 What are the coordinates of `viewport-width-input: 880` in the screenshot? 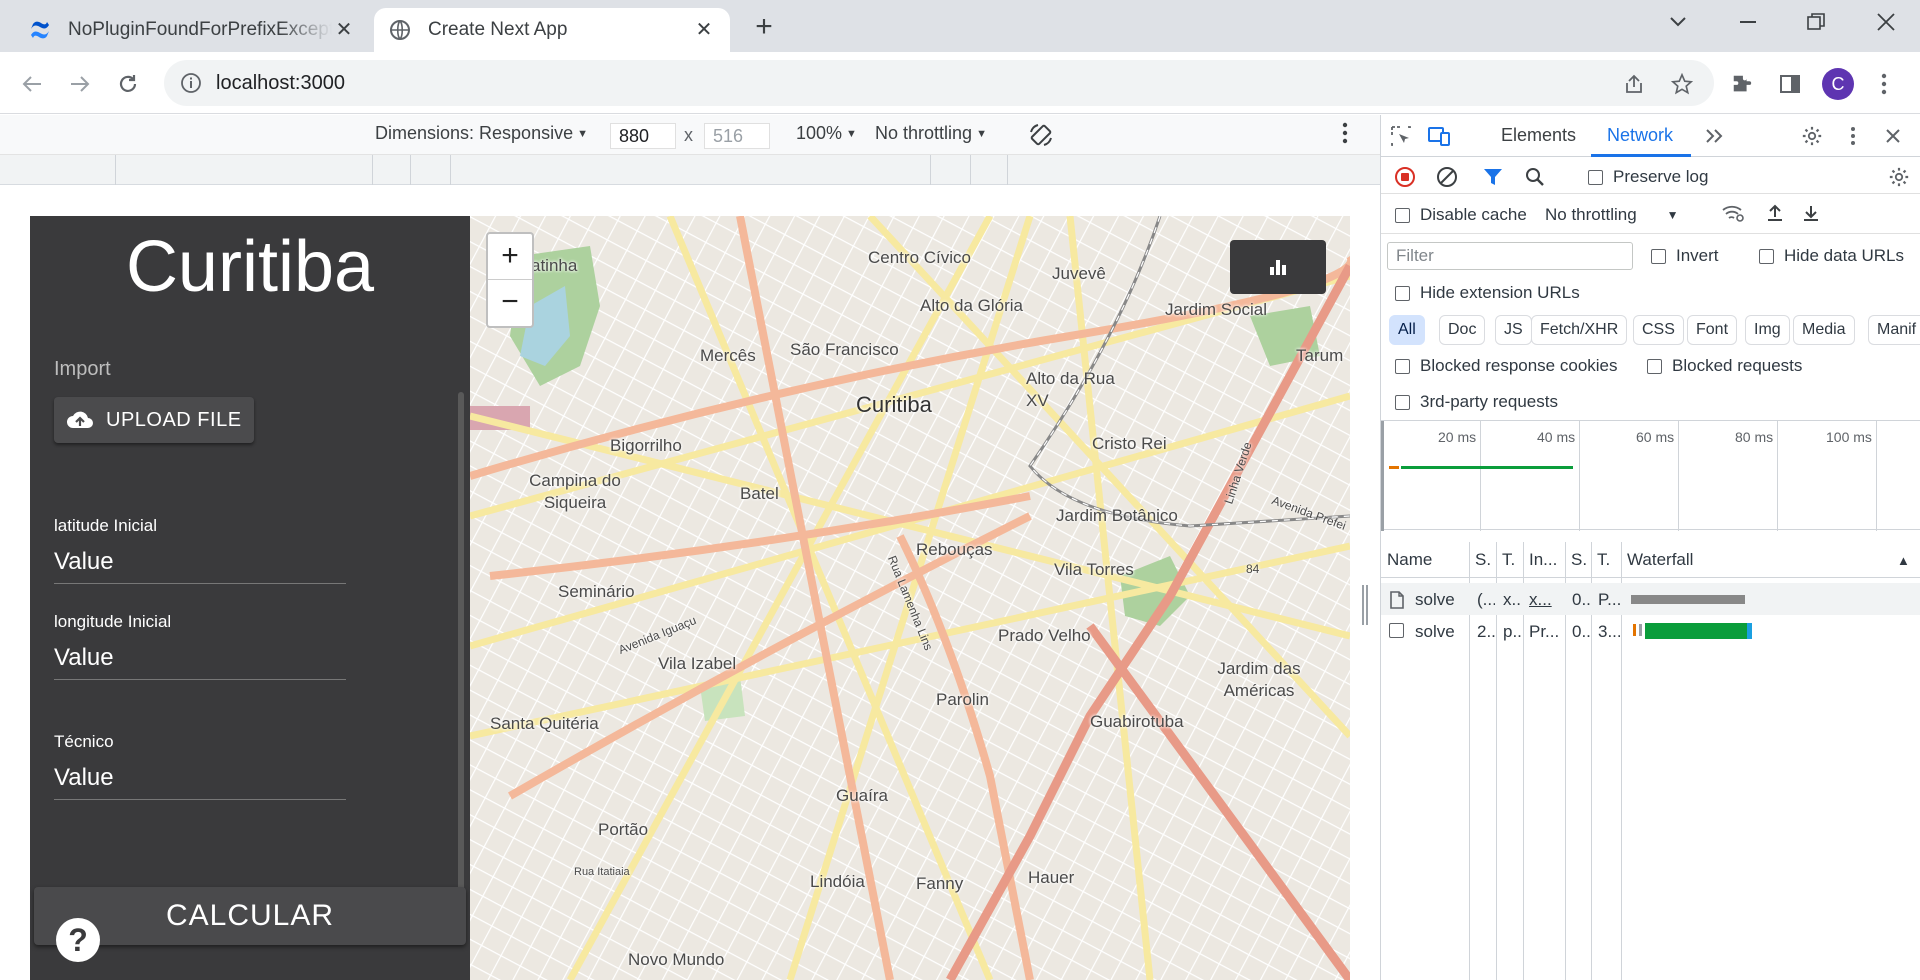 It's located at (643, 136).